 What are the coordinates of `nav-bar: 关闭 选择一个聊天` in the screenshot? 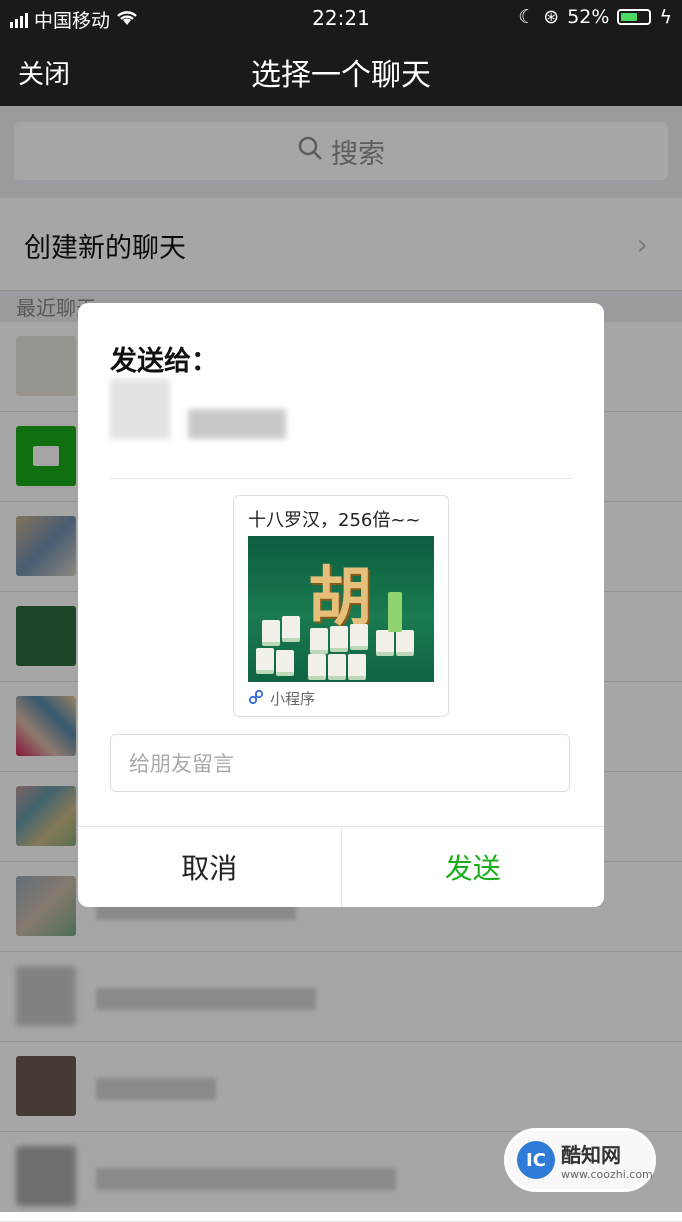 It's located at (341, 70).